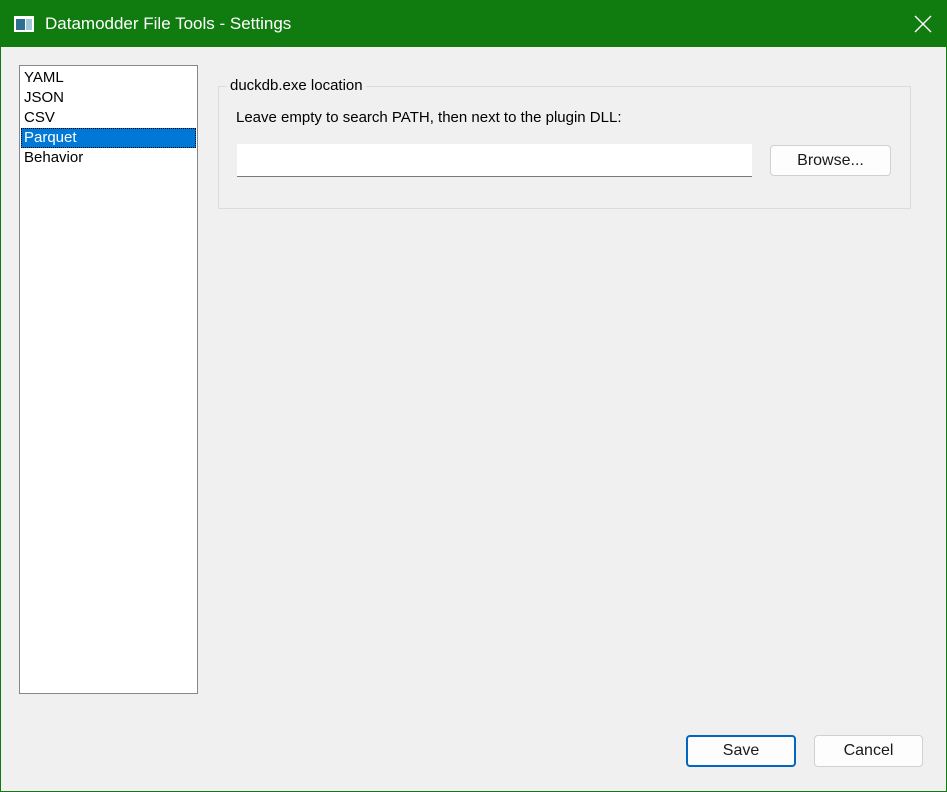 The image size is (947, 792). What do you see at coordinates (108, 138) in the screenshot?
I see `category-item-parquet: Parquet` at bounding box center [108, 138].